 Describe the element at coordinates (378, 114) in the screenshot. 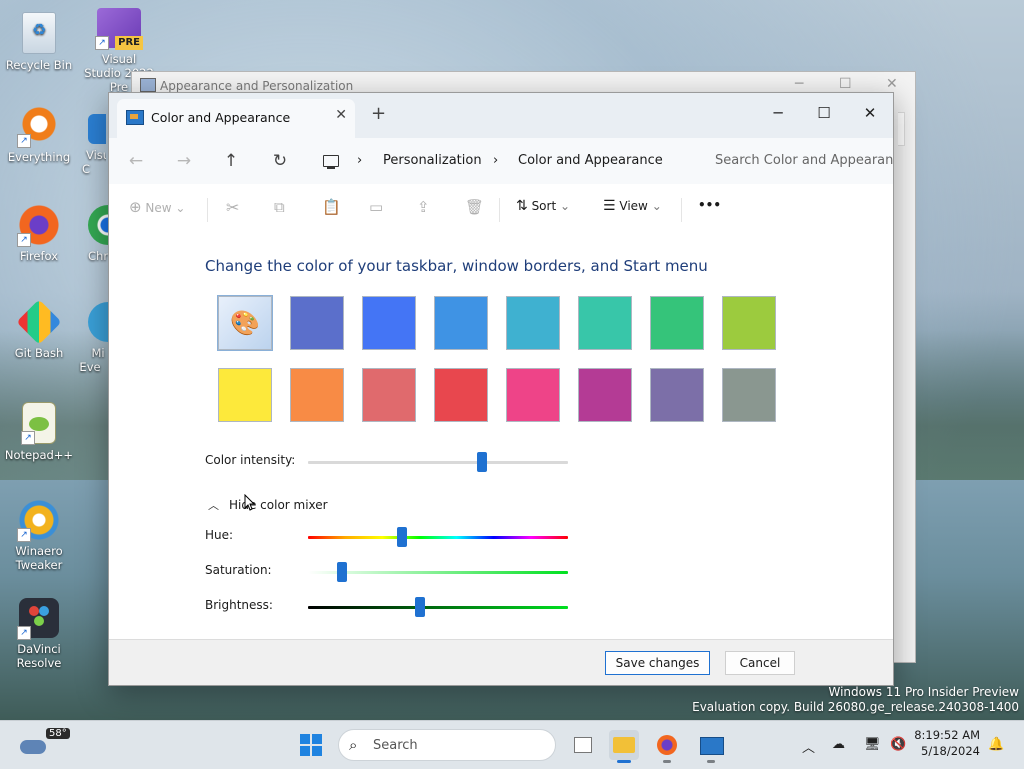

I see `new-tab-button: +` at that location.